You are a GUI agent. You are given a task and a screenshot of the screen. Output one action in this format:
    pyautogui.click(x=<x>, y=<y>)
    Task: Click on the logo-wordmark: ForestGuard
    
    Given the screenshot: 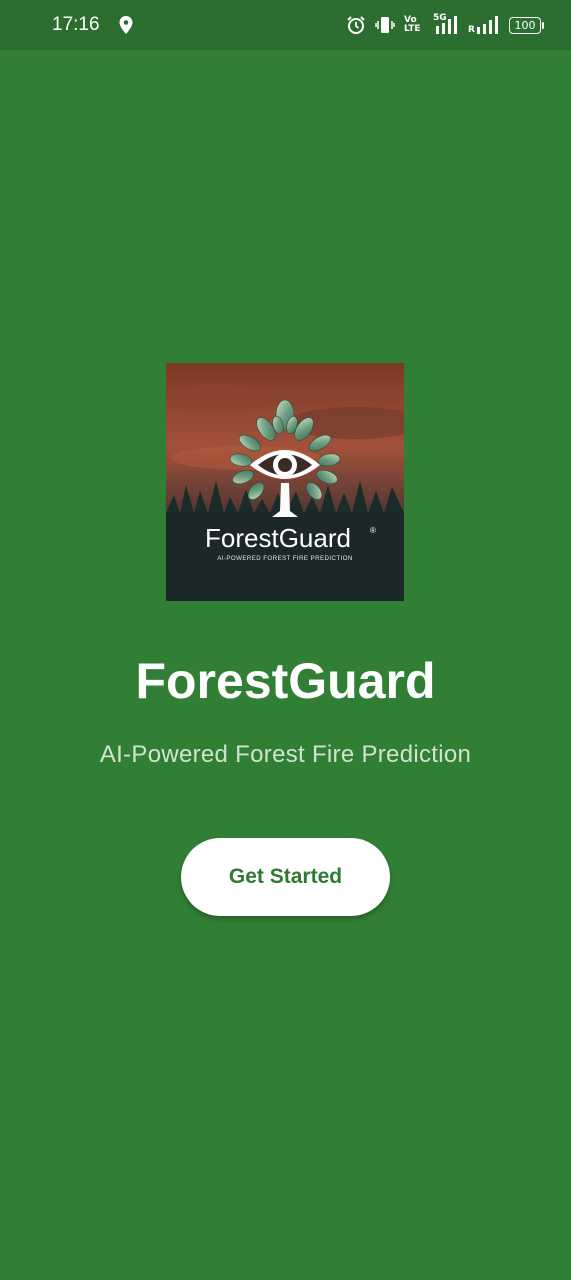 What is the action you would take?
    pyautogui.click(x=278, y=538)
    